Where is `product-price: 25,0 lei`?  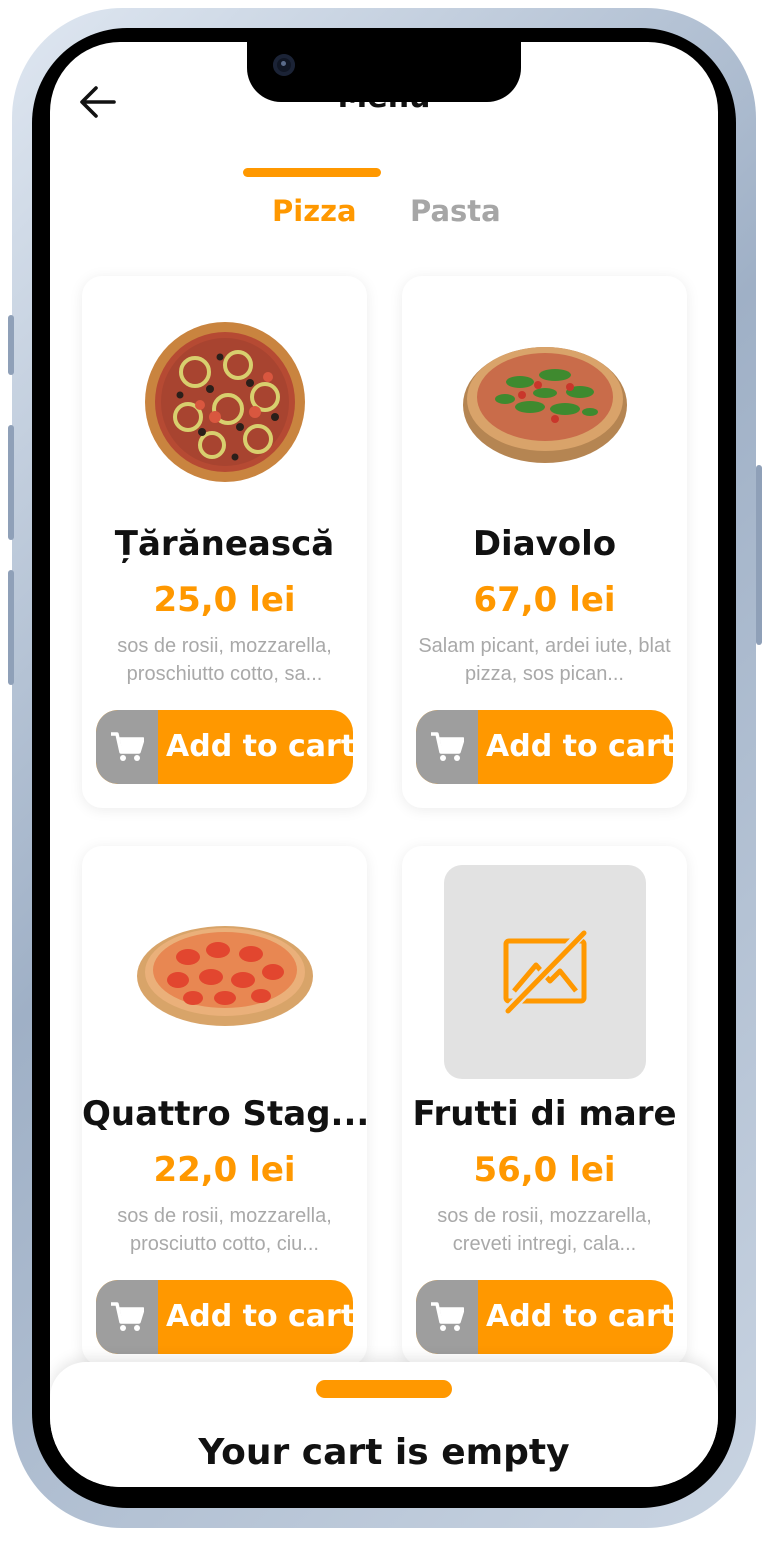
product-price: 25,0 lei is located at coordinates (224, 600).